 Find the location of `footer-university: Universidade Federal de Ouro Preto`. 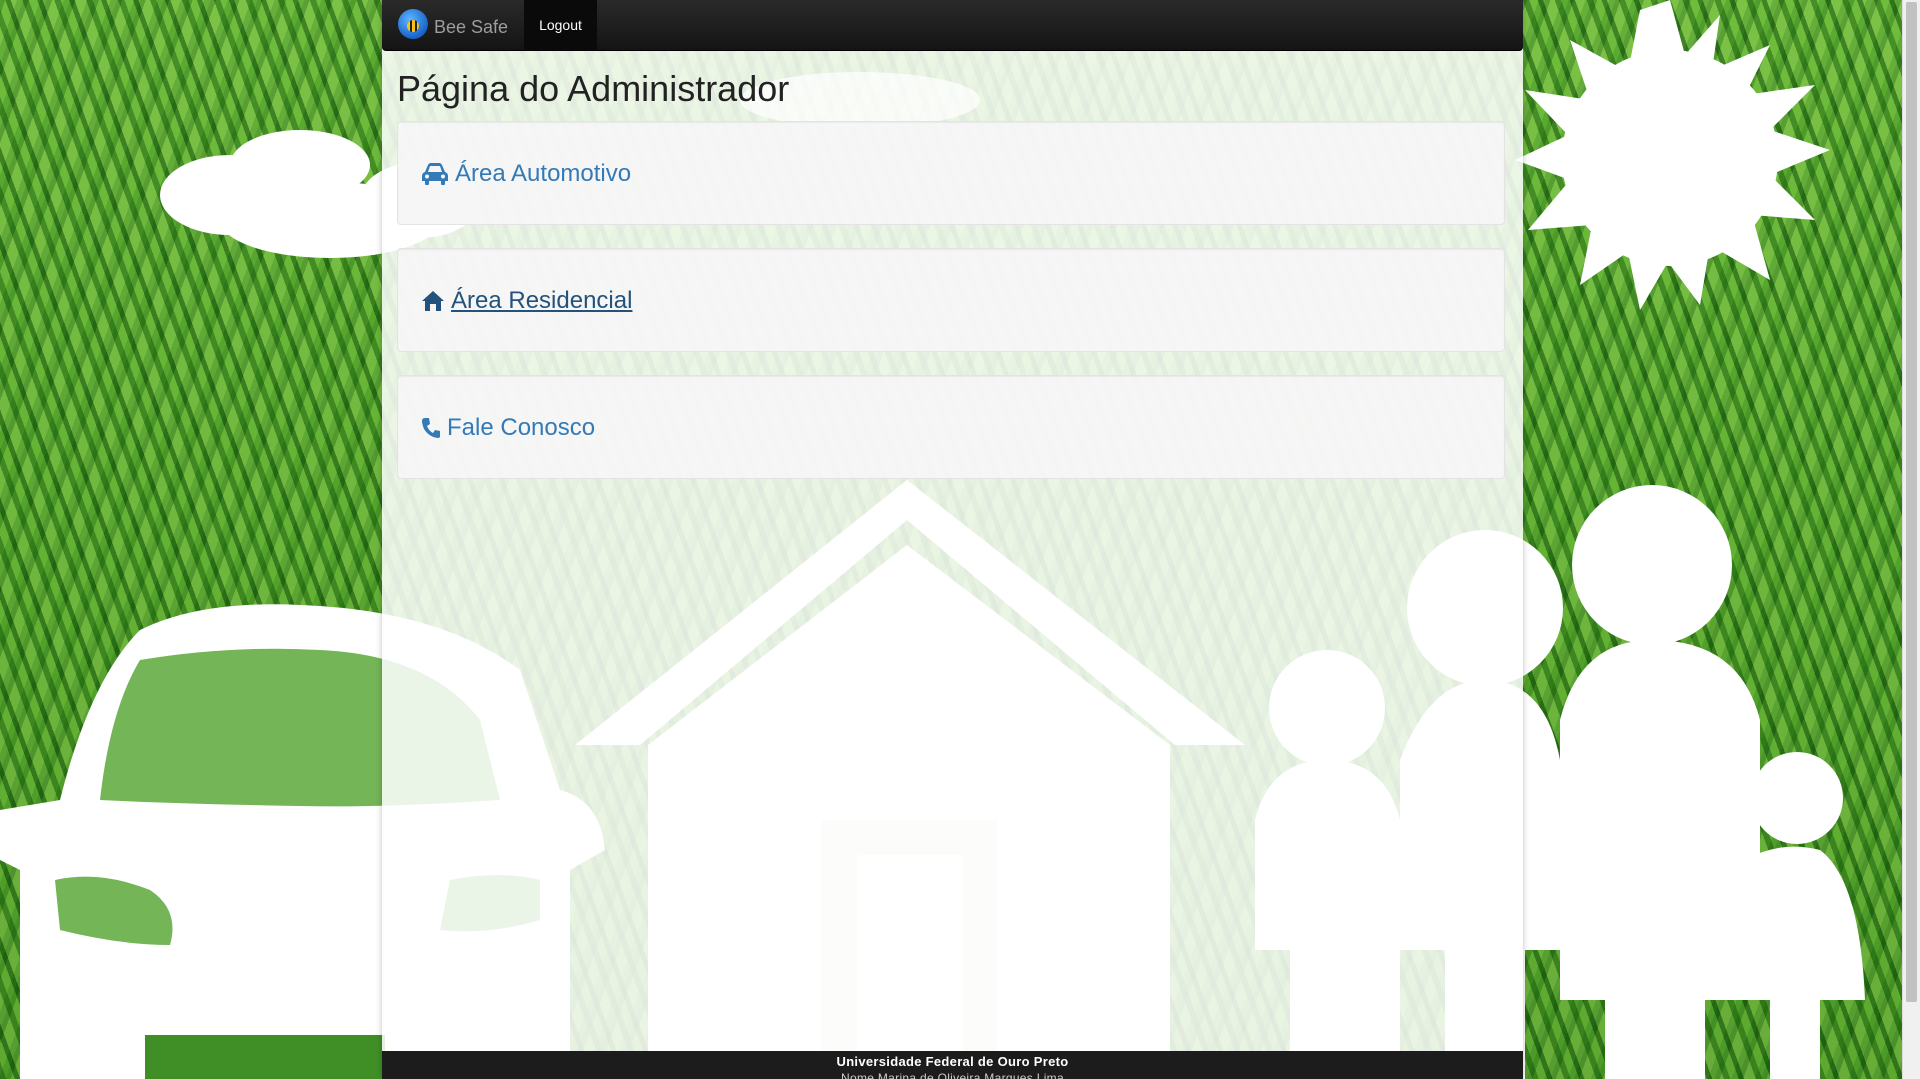

footer-university: Universidade Federal de Ouro Preto is located at coordinates (952, 1061).